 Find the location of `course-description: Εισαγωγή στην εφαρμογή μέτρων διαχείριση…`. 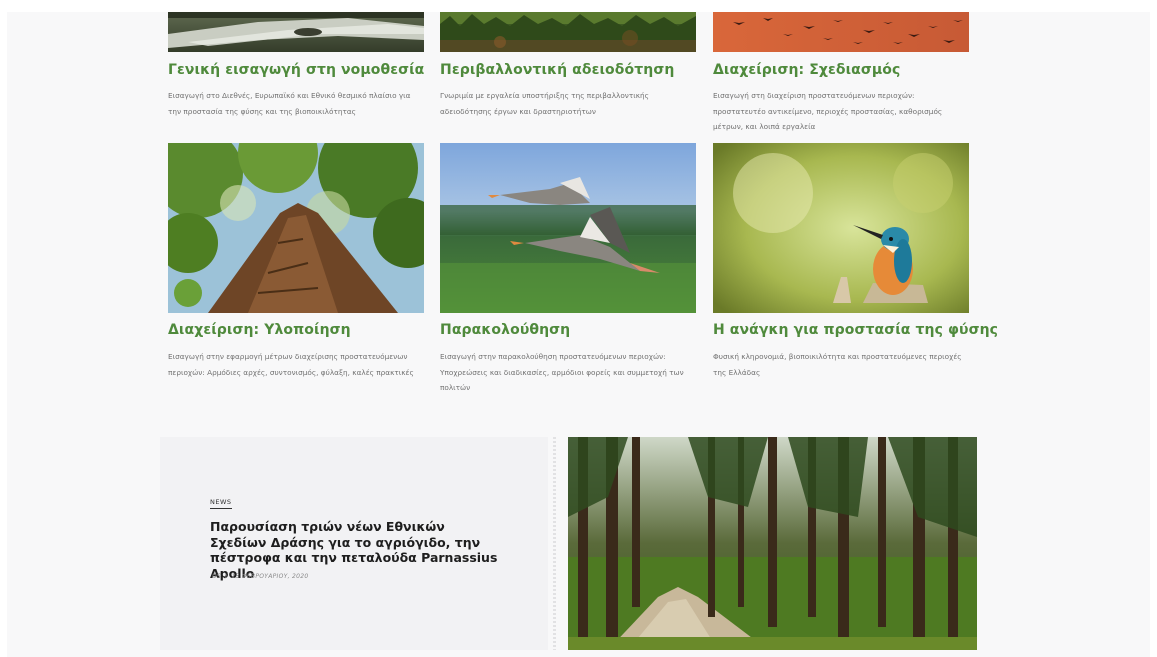

course-description: Εισαγωγή στην εφαρμογή μέτρων διαχείριση… is located at coordinates (291, 364).